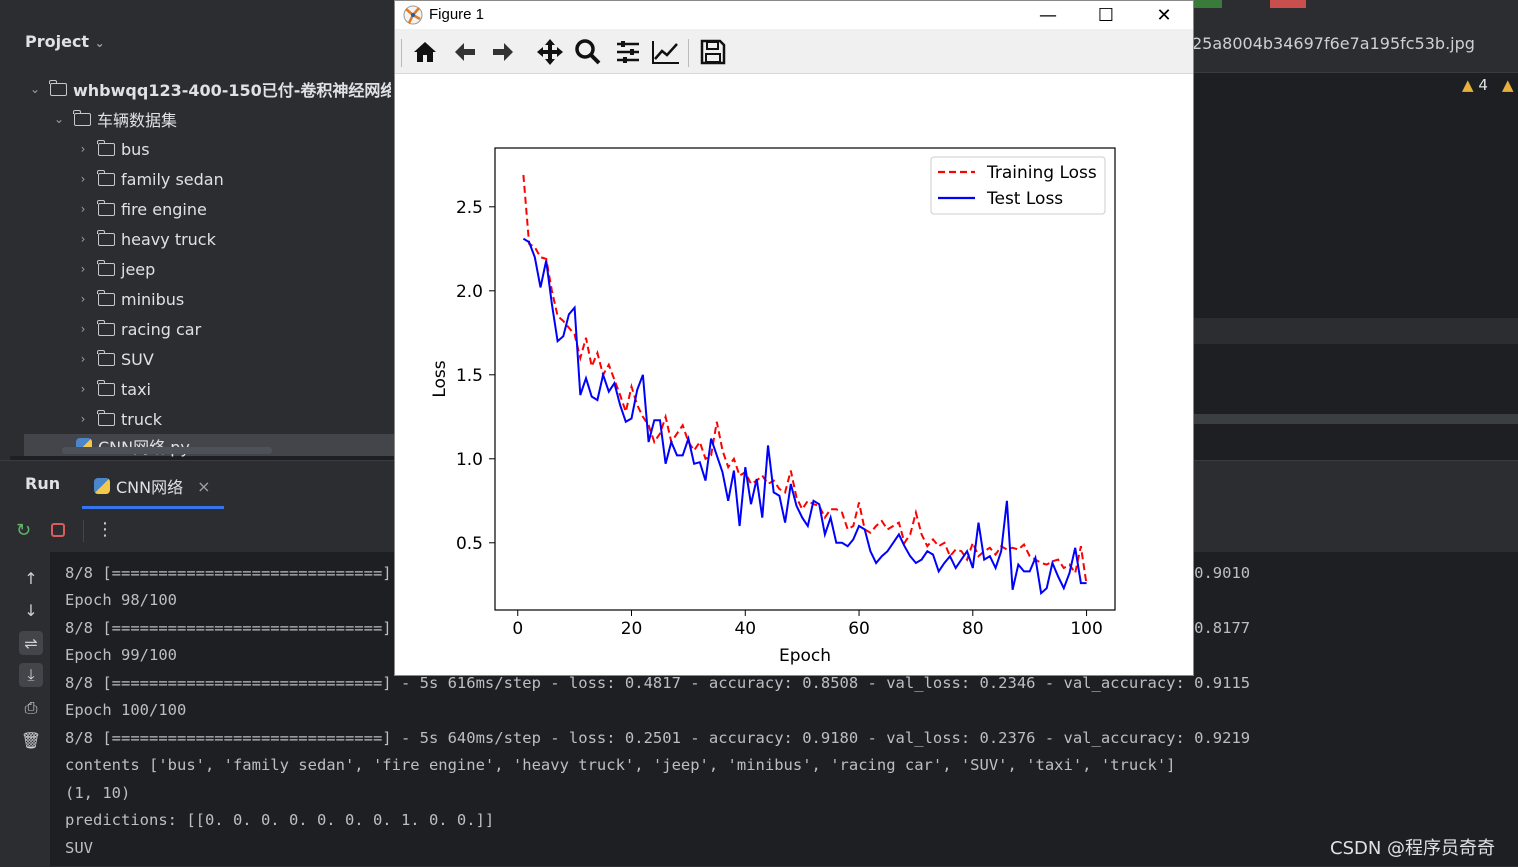  Describe the element at coordinates (1208, 4) in the screenshot. I see `run-indicator-green` at that location.